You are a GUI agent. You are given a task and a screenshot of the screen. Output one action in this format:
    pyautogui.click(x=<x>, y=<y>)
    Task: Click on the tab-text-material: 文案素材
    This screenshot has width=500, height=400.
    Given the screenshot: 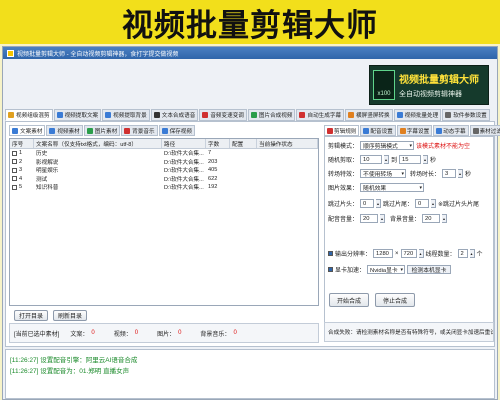 What is the action you would take?
    pyautogui.click(x=27, y=130)
    